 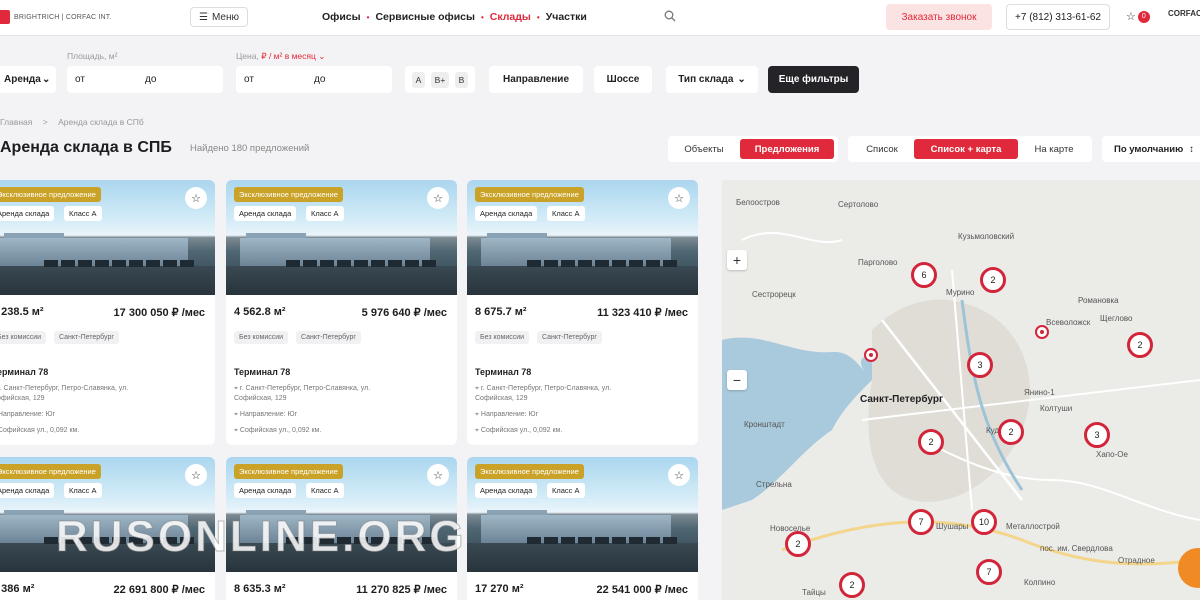 What do you see at coordinates (92, 56) in the screenshot?
I see `area-filter-label: Площадь, м²` at bounding box center [92, 56].